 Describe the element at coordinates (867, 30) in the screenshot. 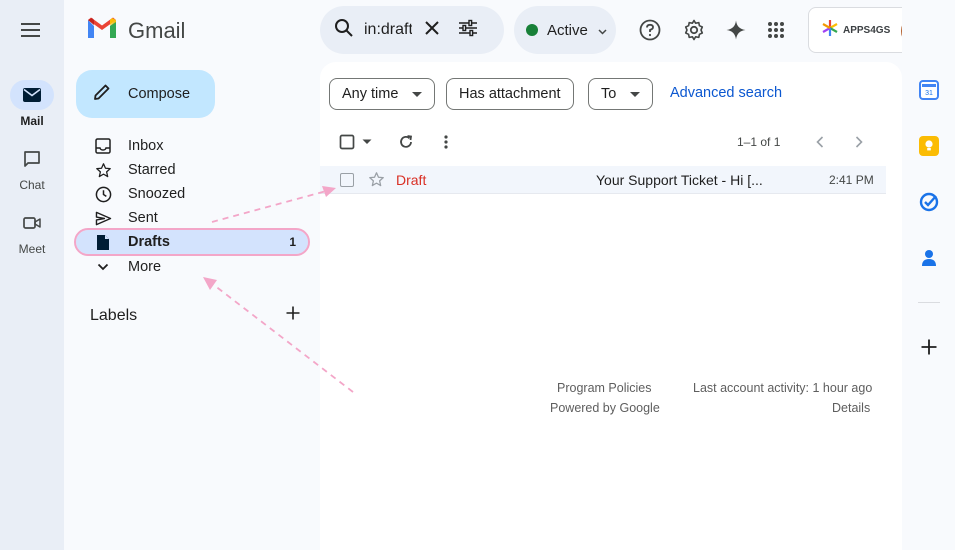

I see `account-name: APPS4GS` at that location.